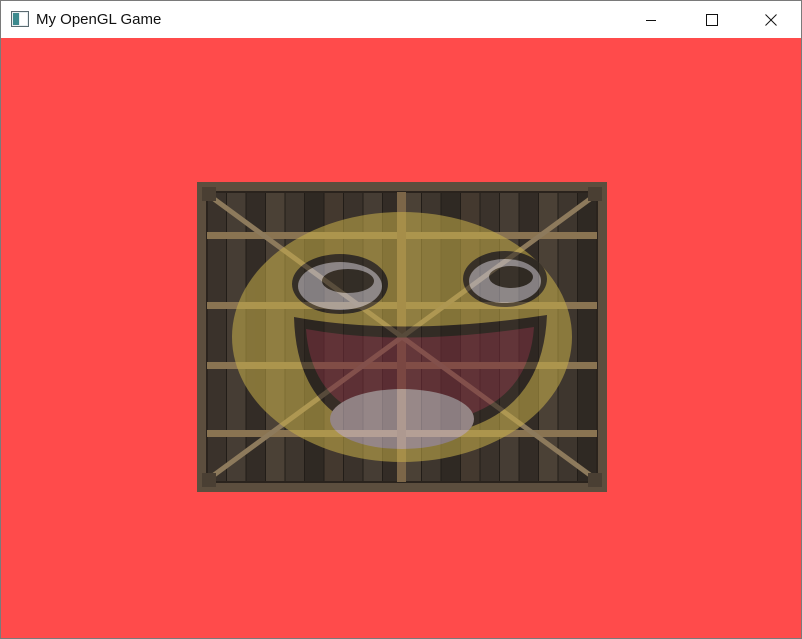 This screenshot has height=639, width=802. Describe the element at coordinates (20, 19) in the screenshot. I see `app-window-icon` at that location.